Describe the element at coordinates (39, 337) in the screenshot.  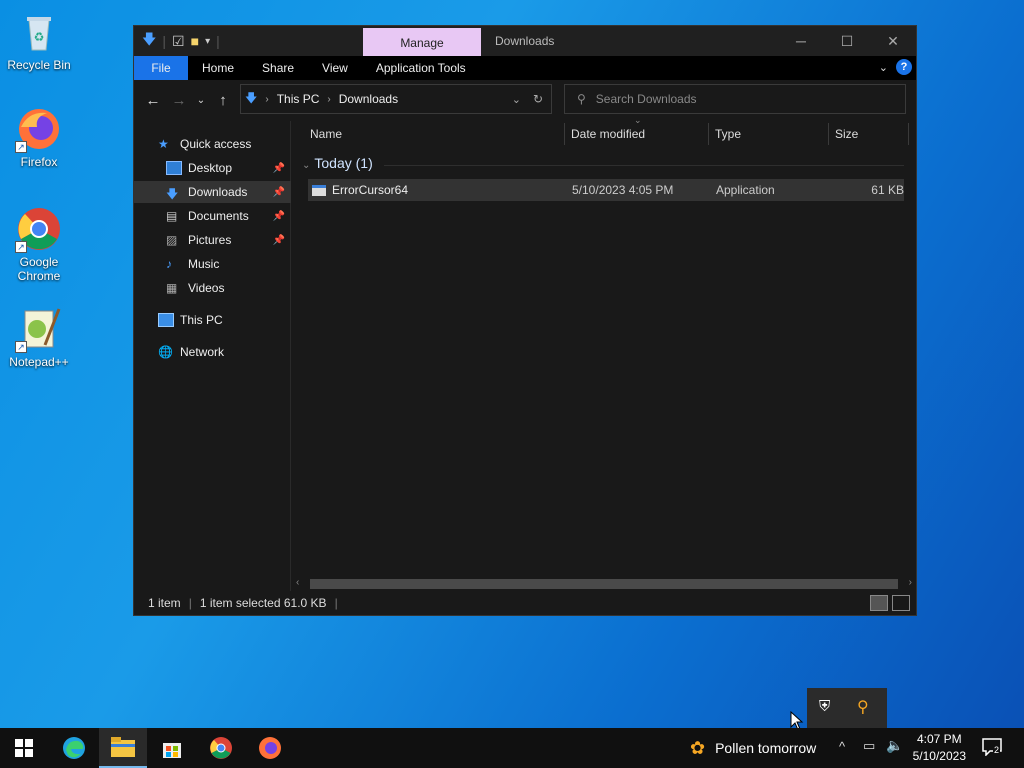
I see `desktop-icon-notepad-plus-plus: ↗ Notepad++` at that location.